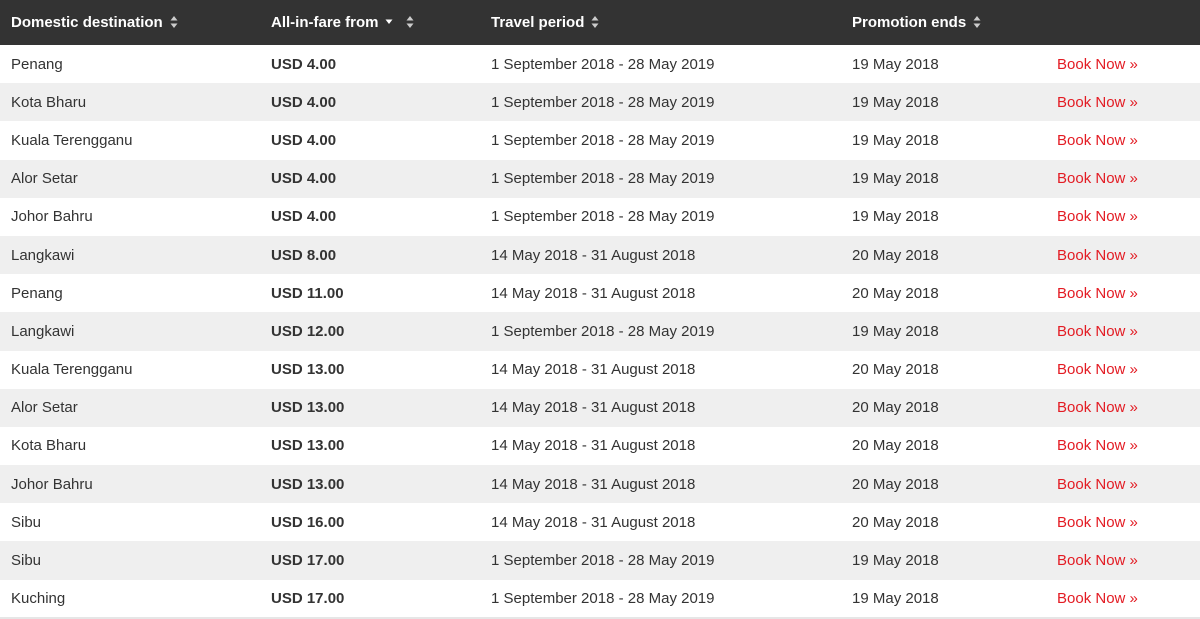 This screenshot has height=619, width=1200. Describe the element at coordinates (307, 293) in the screenshot. I see `fare-cell: USD 11.00` at that location.